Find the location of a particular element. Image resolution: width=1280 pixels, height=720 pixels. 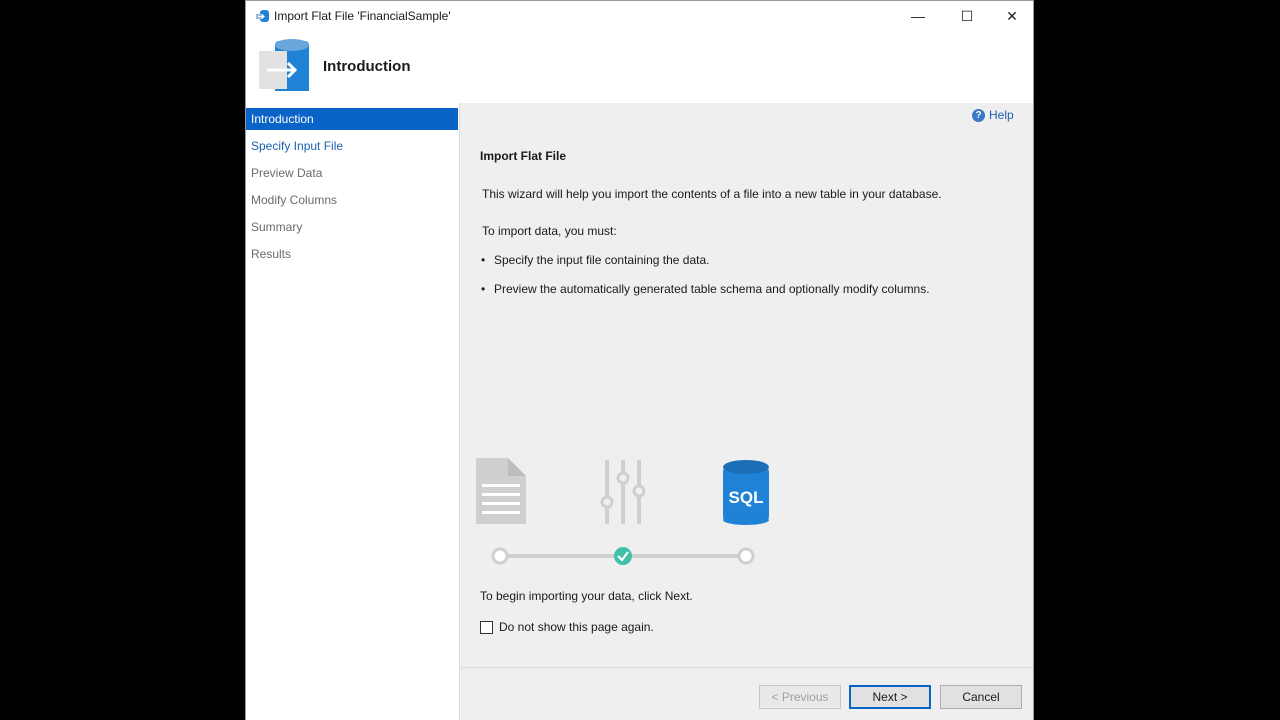

import-process-graphic: SQL is located at coordinates (624, 513).